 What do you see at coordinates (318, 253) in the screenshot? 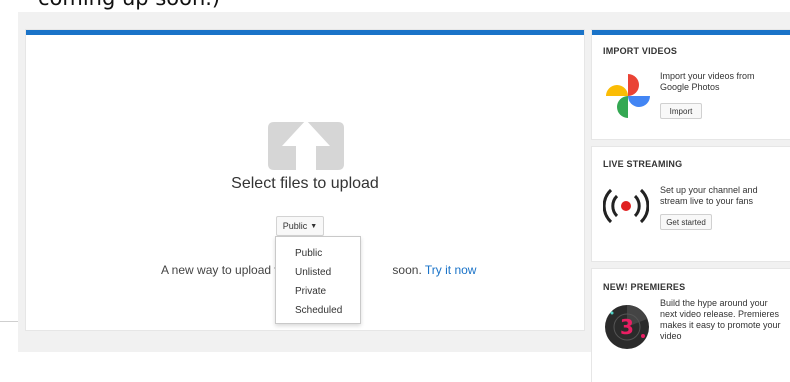
I see `option-public: Public` at bounding box center [318, 253].